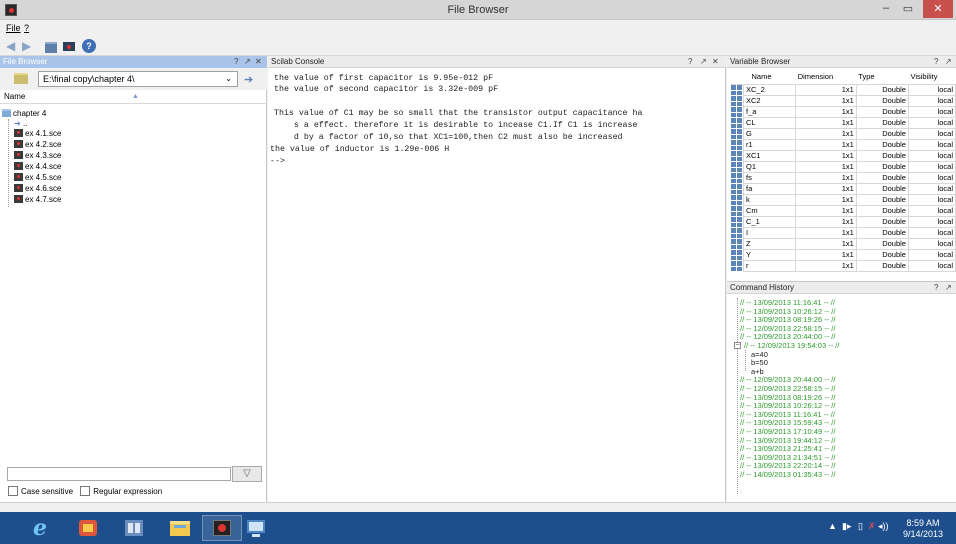  What do you see at coordinates (85, 491) in the screenshot?
I see `regex-checkbox` at bounding box center [85, 491].